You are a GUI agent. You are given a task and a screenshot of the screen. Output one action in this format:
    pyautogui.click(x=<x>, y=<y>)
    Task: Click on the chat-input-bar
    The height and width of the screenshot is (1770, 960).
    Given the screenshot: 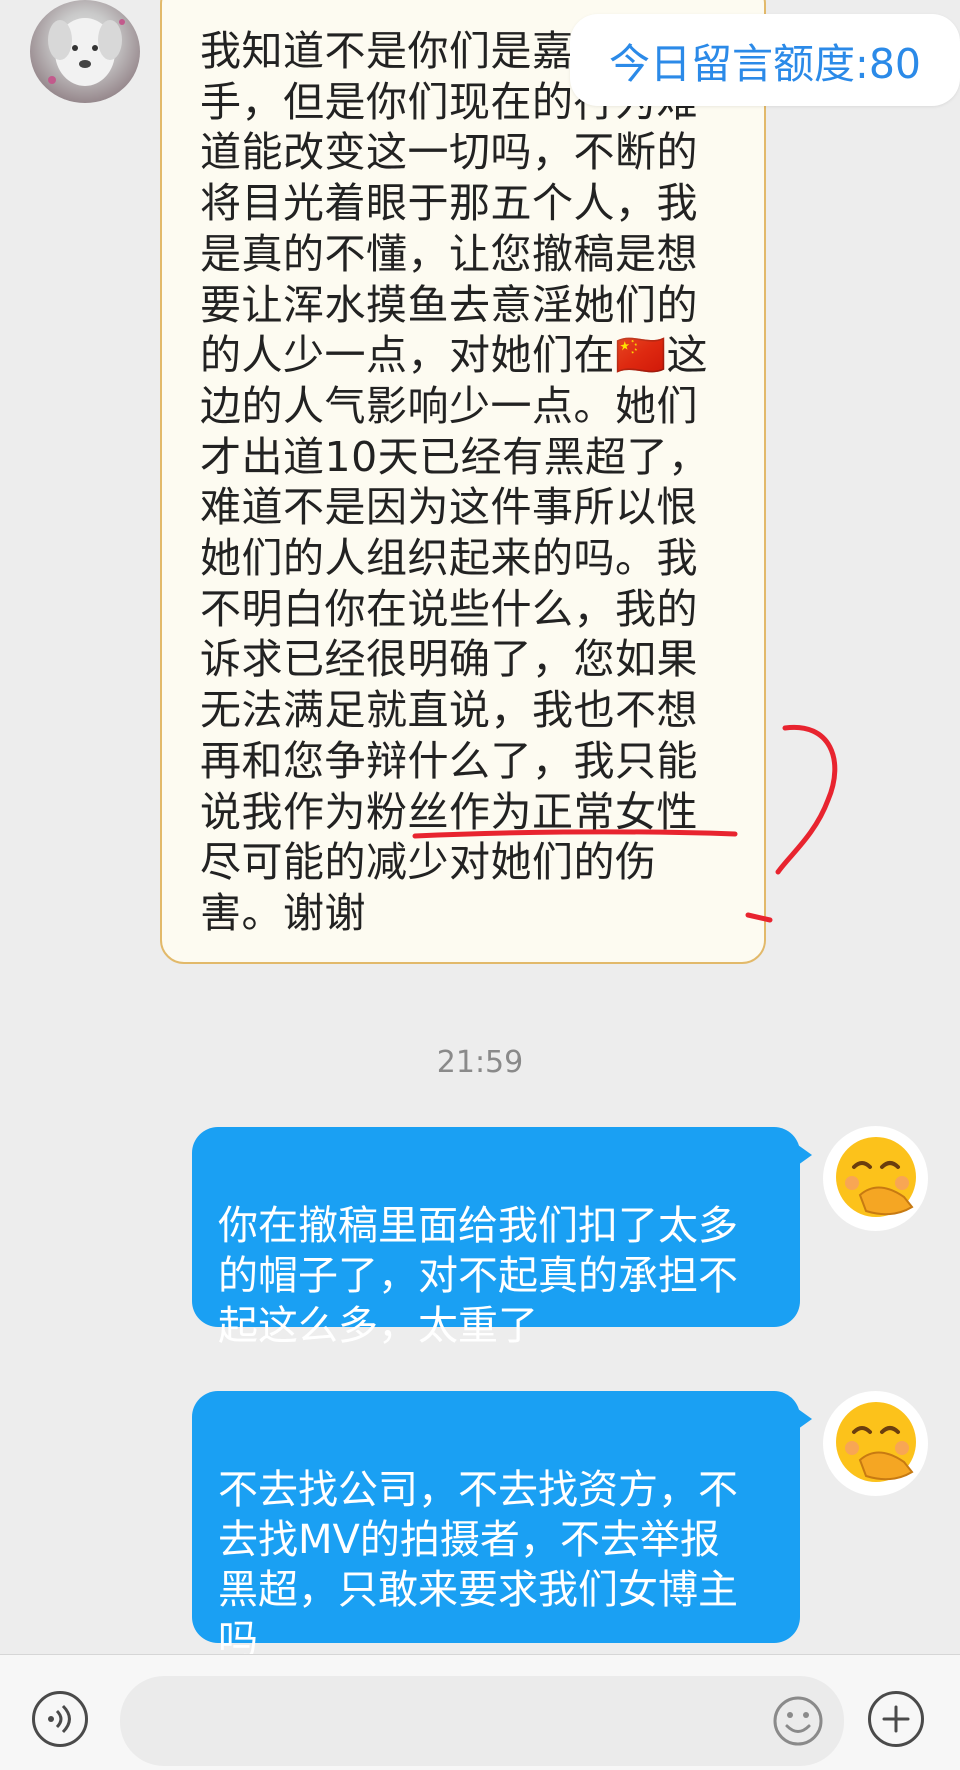 What is the action you would take?
    pyautogui.click(x=480, y=1712)
    